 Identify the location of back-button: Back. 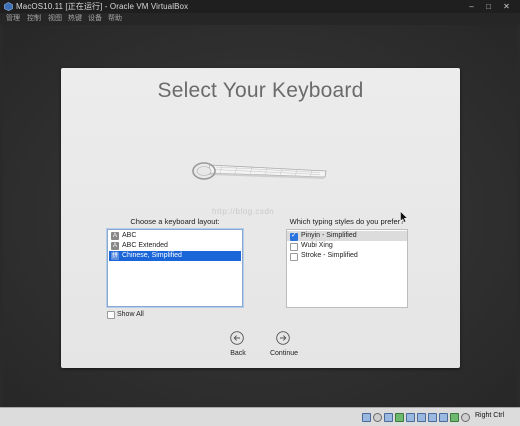
(238, 346).